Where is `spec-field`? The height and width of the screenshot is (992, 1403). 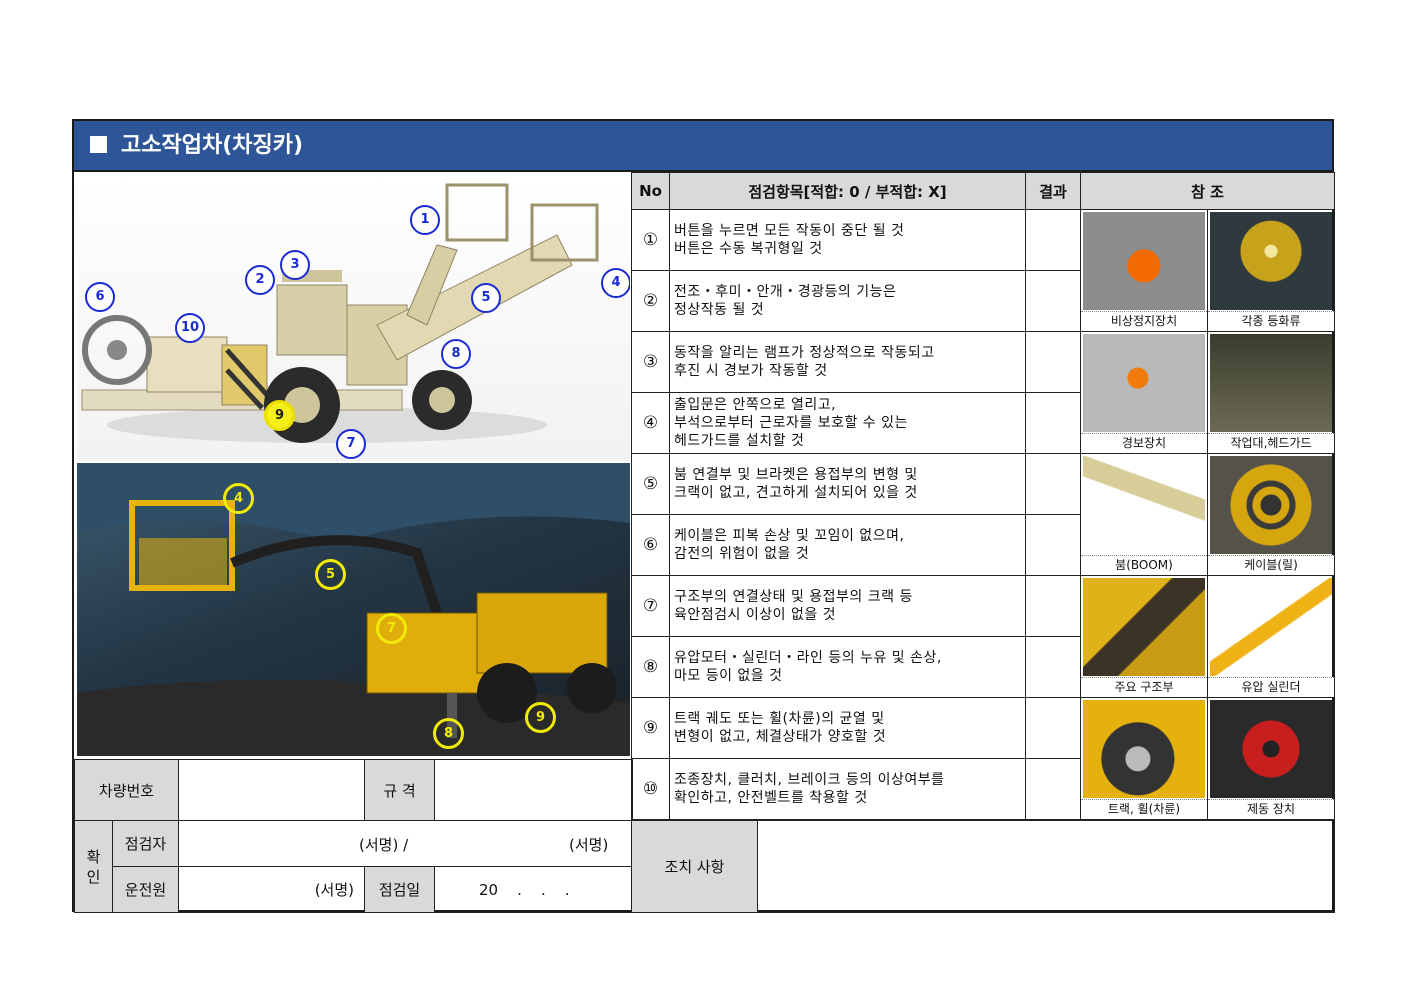
spec-field is located at coordinates (534, 790).